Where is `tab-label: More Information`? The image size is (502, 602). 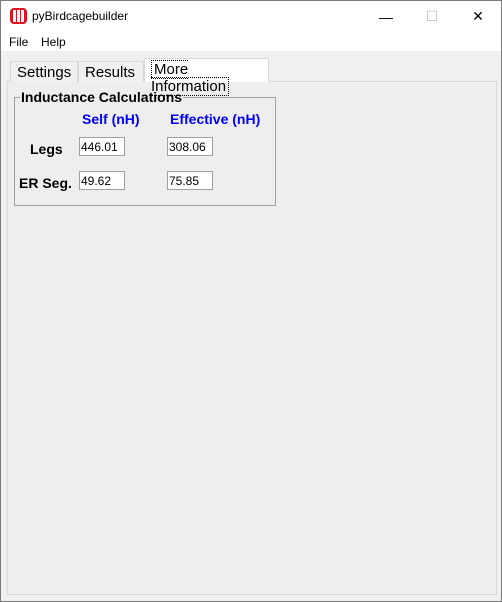 tab-label: More Information is located at coordinates (190, 78).